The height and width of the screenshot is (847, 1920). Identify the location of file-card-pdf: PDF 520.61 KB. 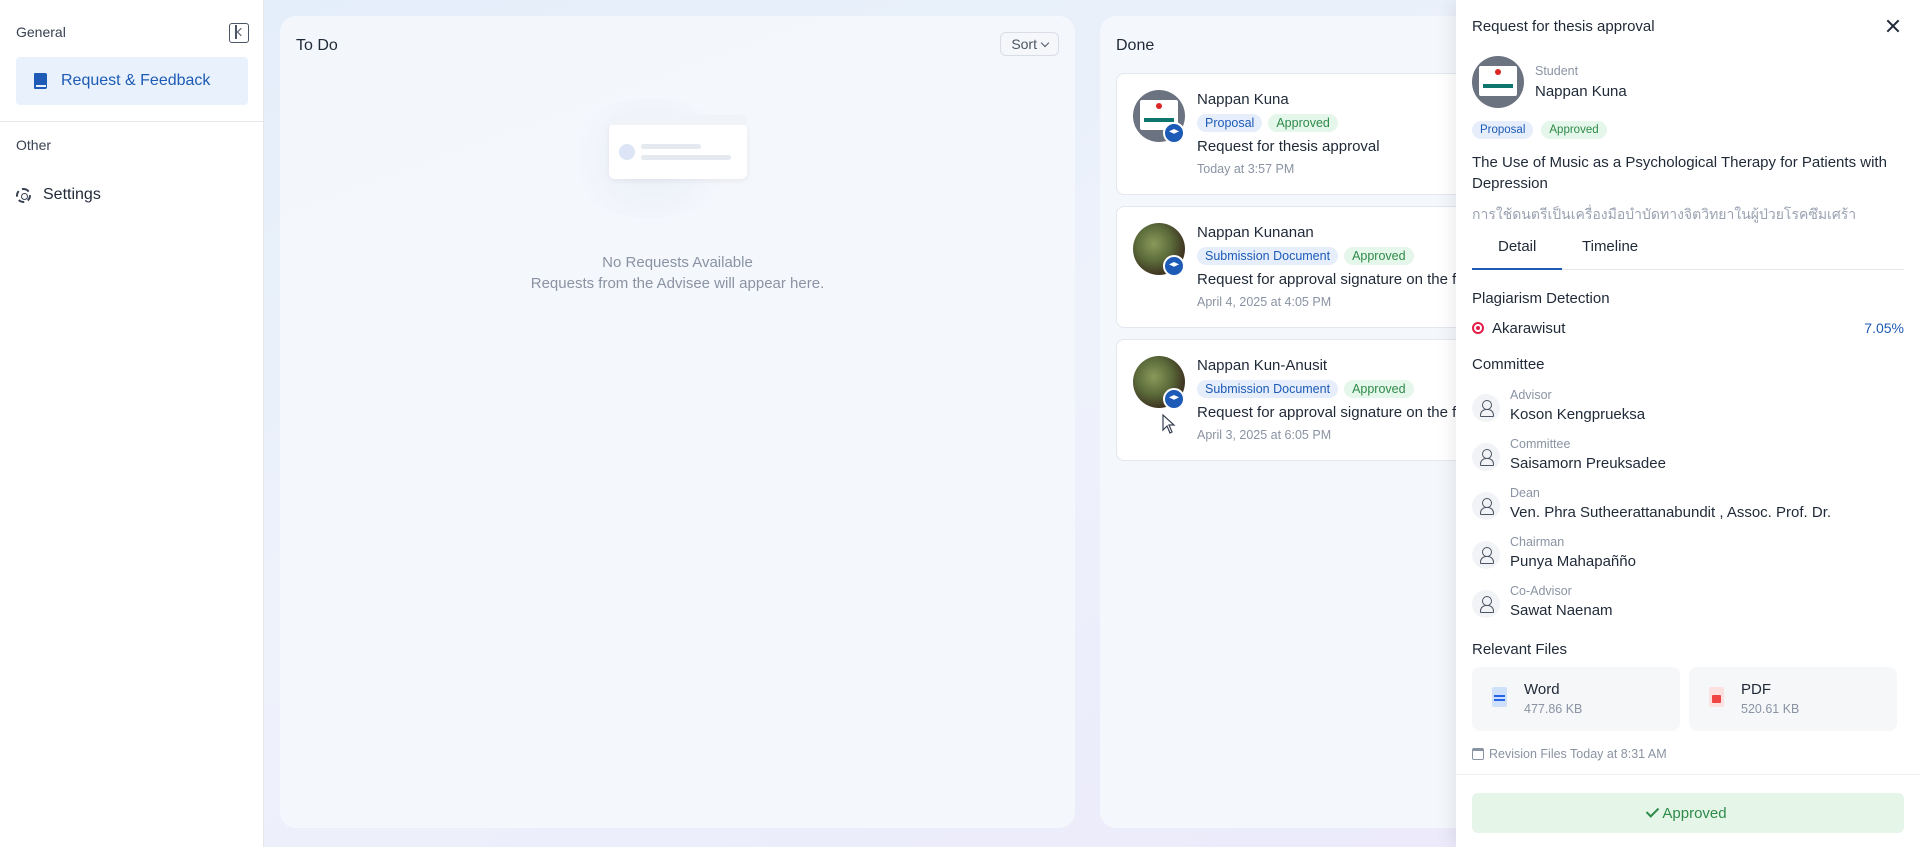
(1793, 699).